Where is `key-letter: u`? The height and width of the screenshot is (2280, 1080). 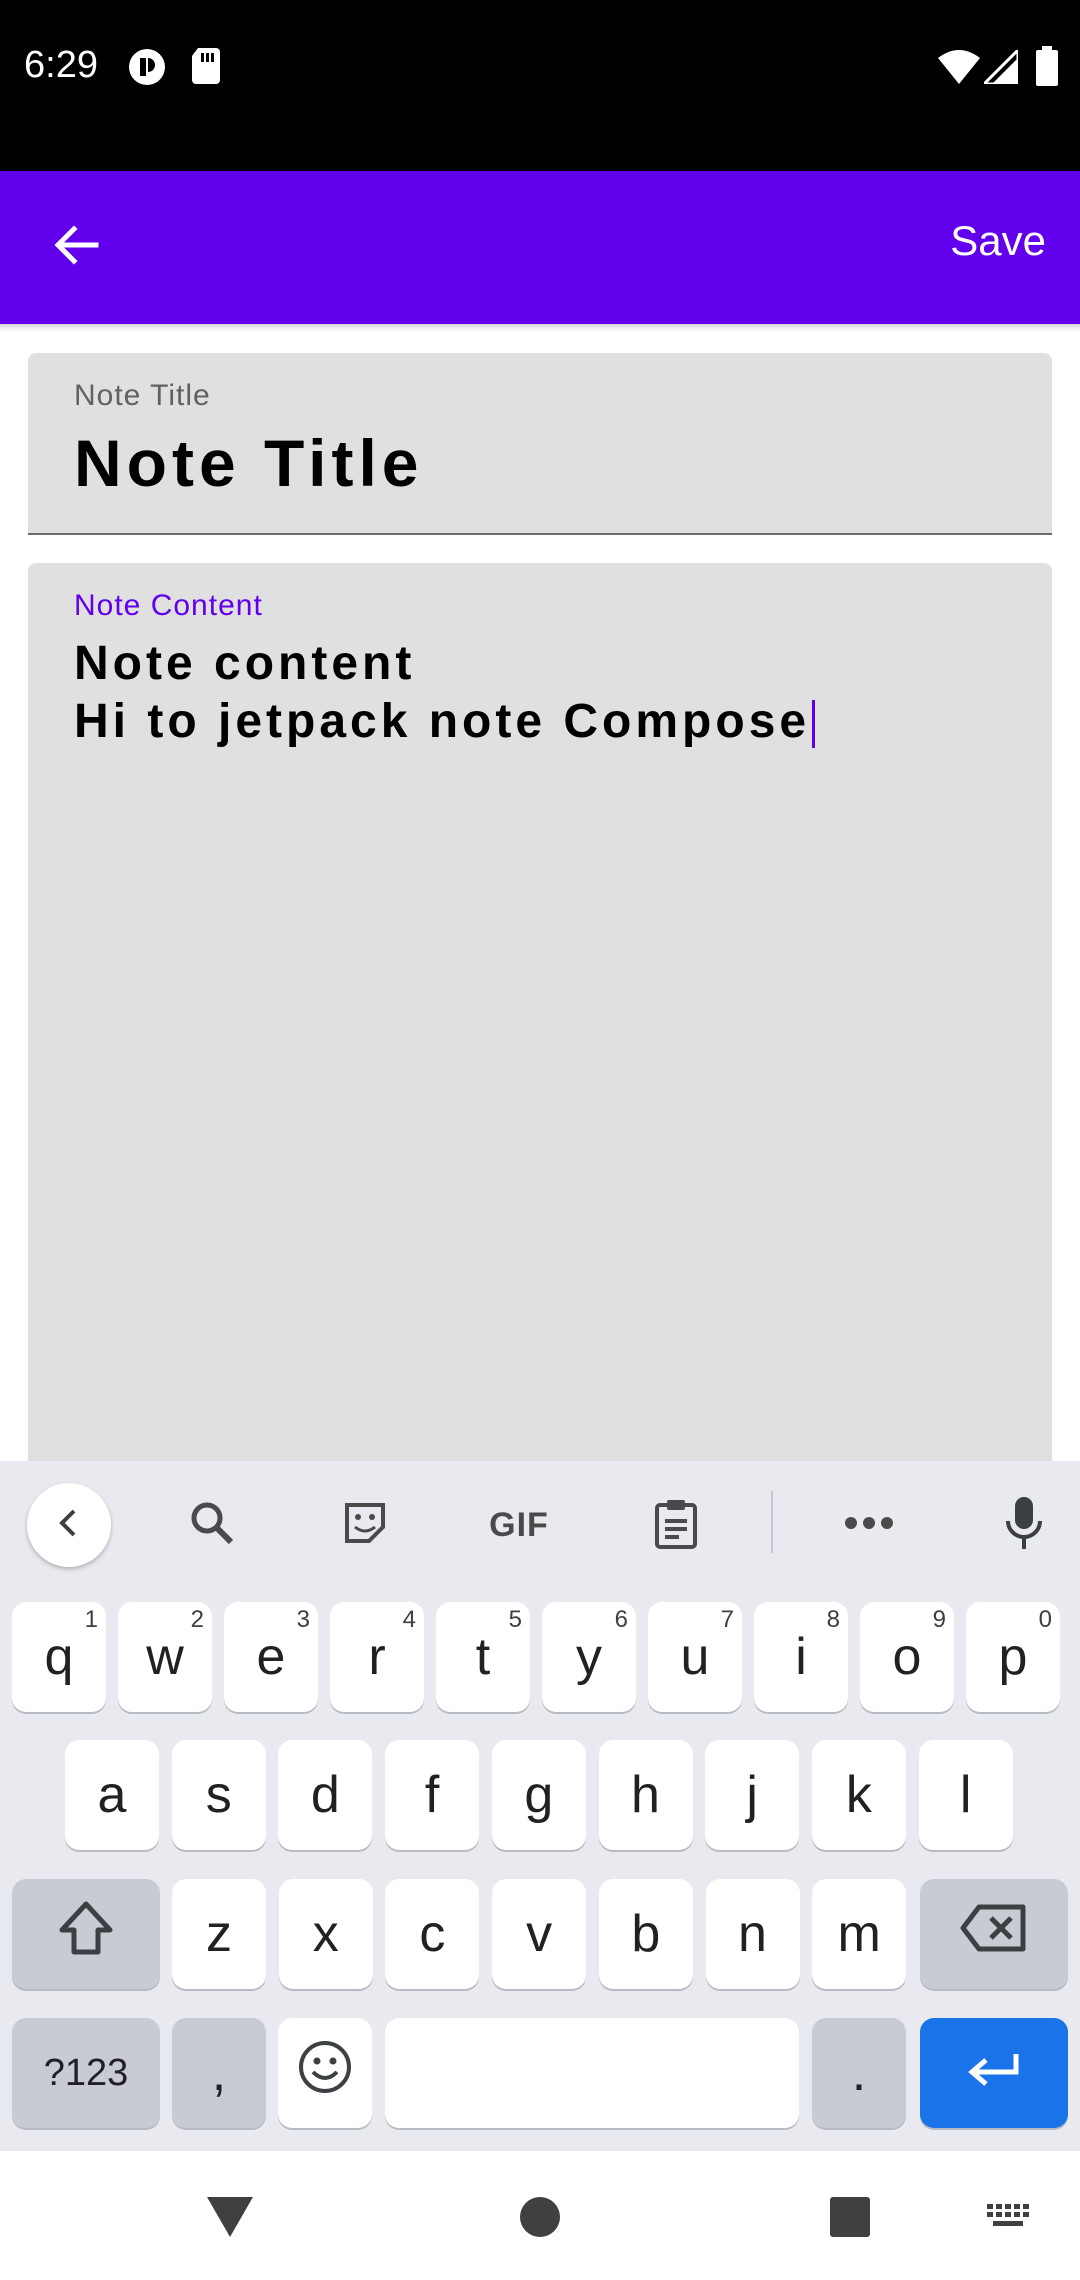 key-letter: u is located at coordinates (695, 1657).